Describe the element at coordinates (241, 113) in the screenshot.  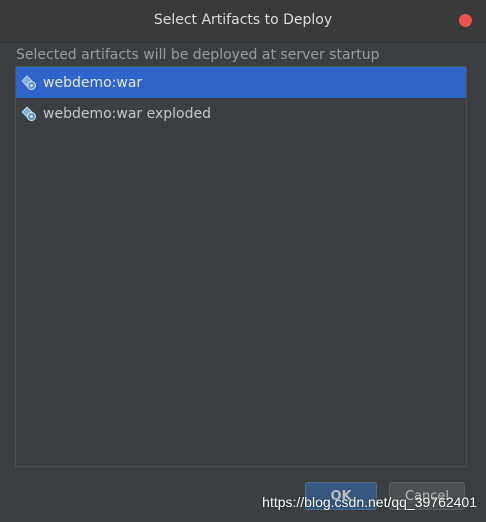
I see `list-item-webdemo-war-exploded: webdemo:war exploded` at that location.